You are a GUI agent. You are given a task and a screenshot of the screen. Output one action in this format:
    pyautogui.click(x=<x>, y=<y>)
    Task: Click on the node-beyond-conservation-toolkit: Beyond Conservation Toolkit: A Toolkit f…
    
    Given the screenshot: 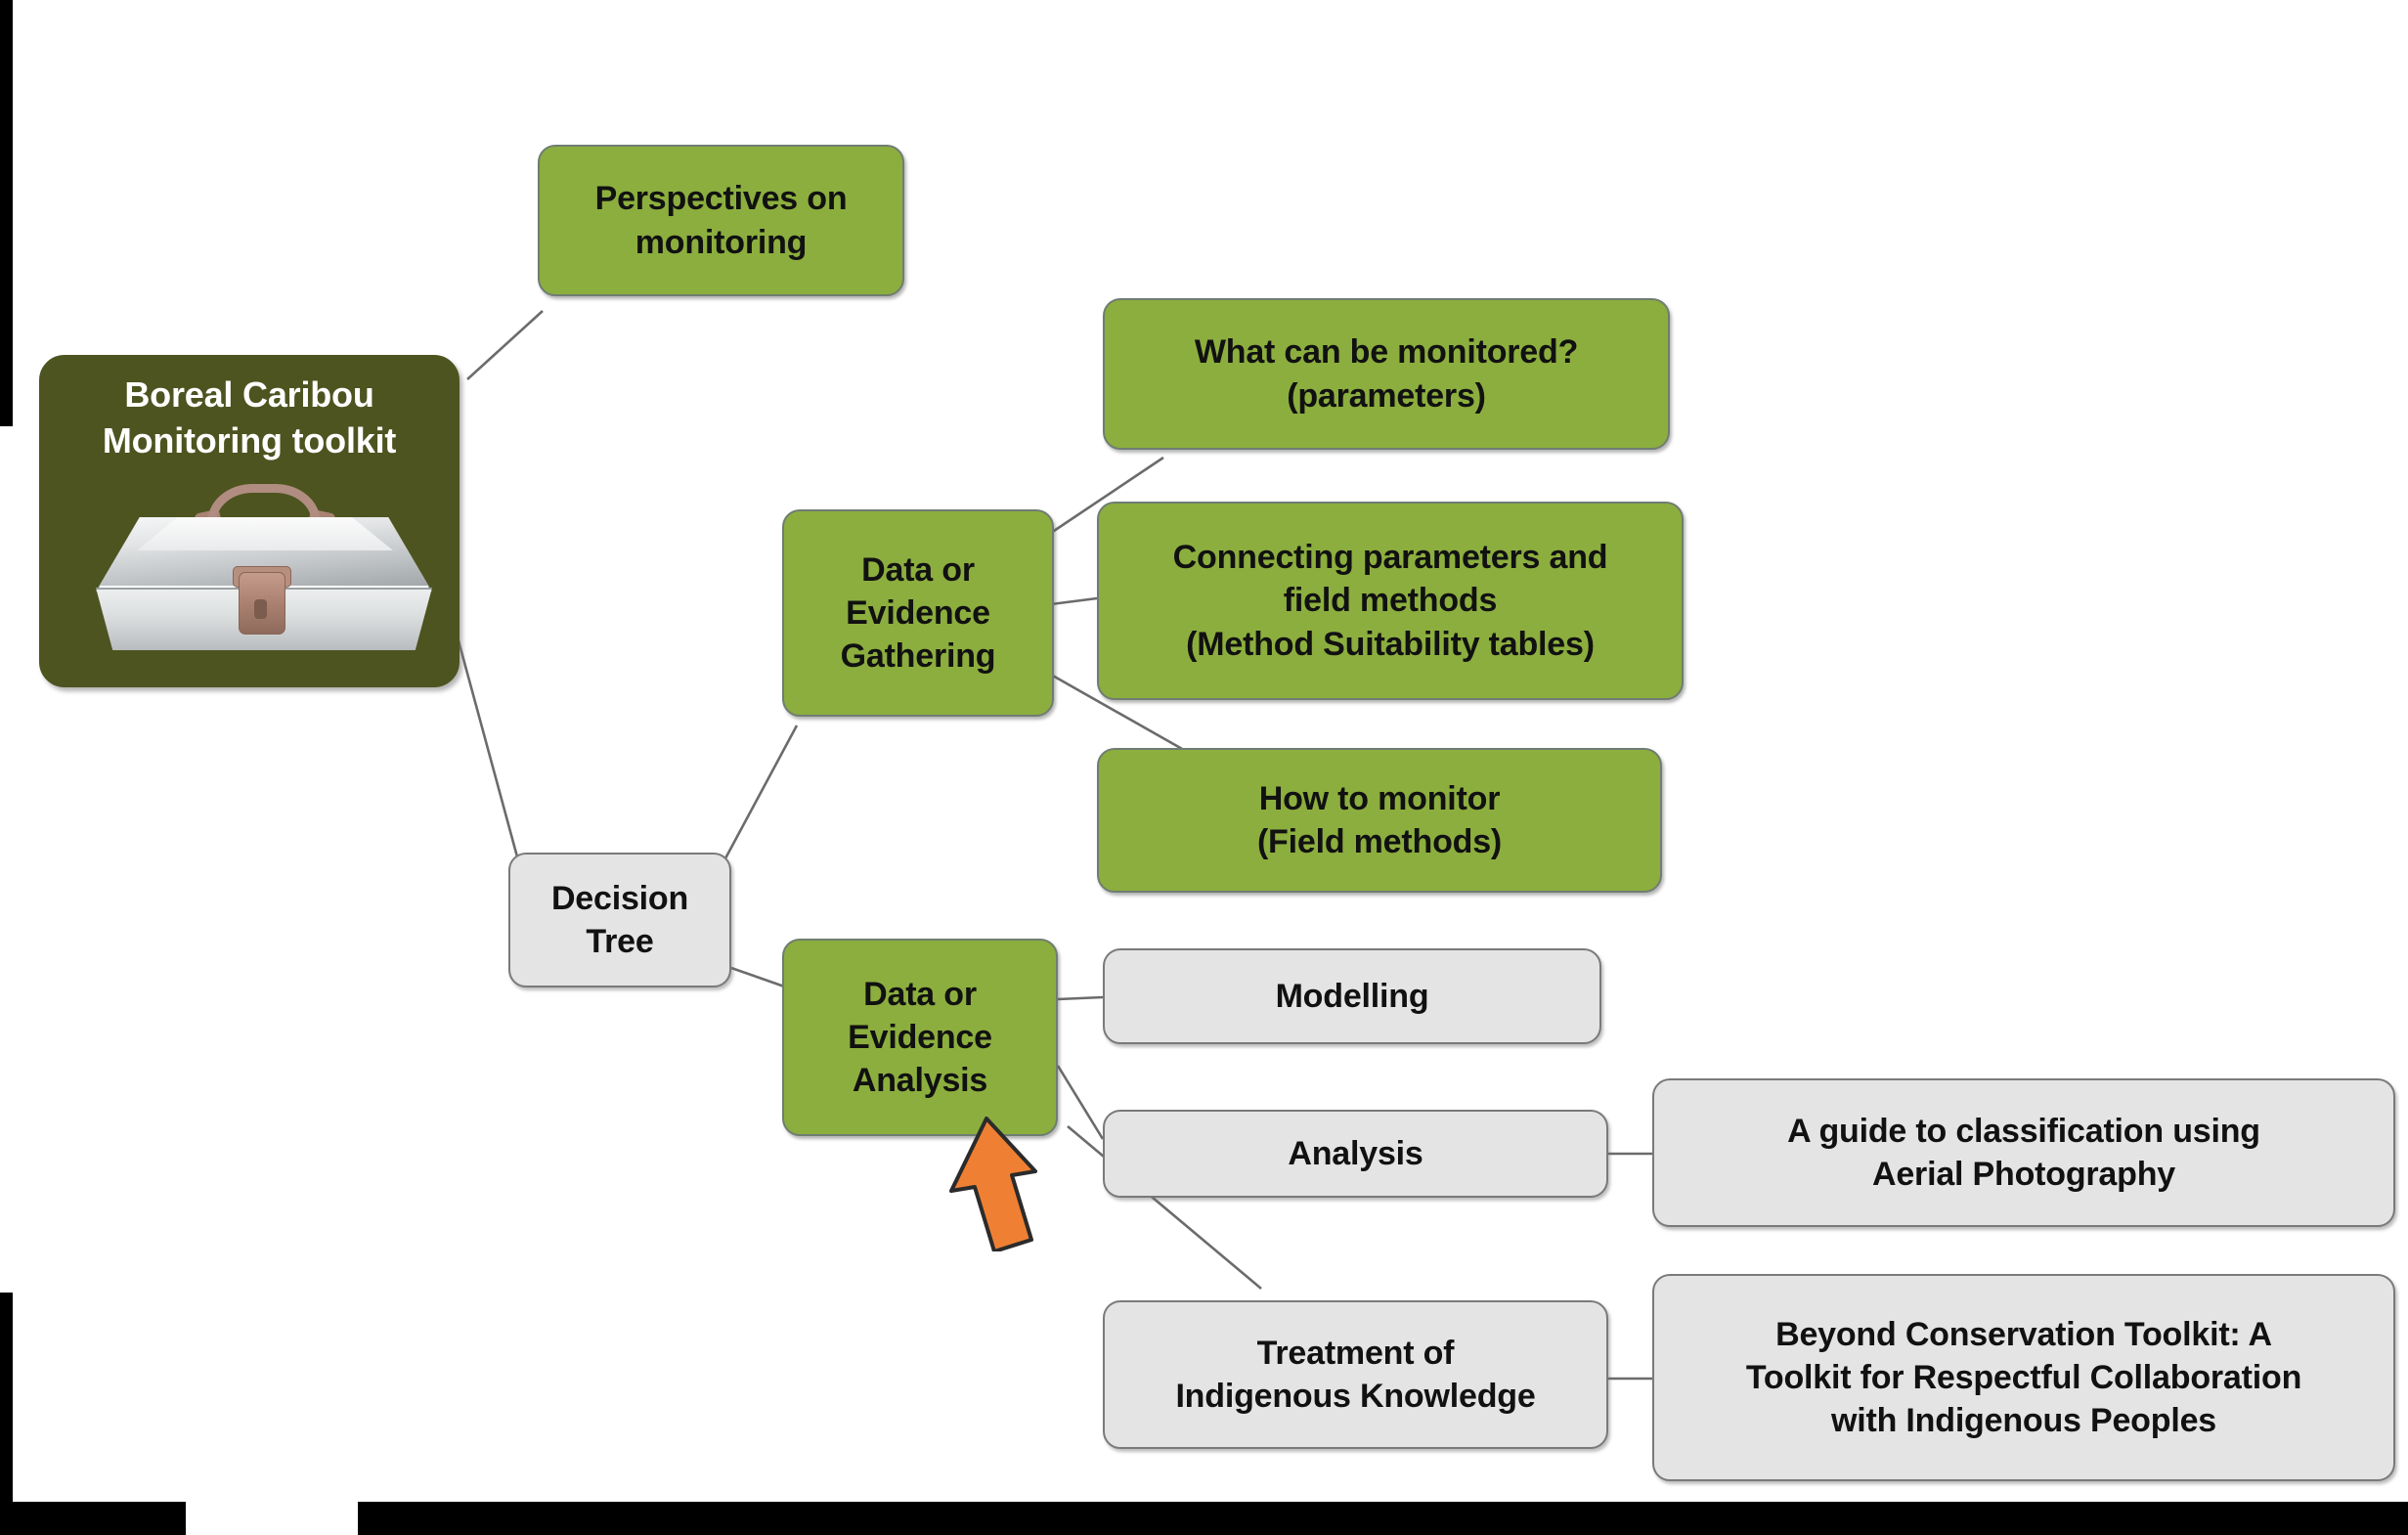 What is the action you would take?
    pyautogui.click(x=2023, y=1377)
    